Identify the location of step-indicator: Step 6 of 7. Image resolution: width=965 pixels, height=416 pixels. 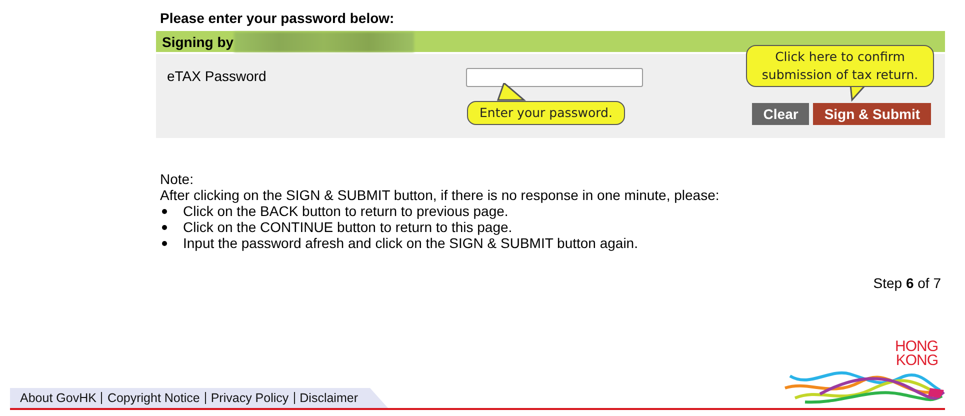
(907, 283).